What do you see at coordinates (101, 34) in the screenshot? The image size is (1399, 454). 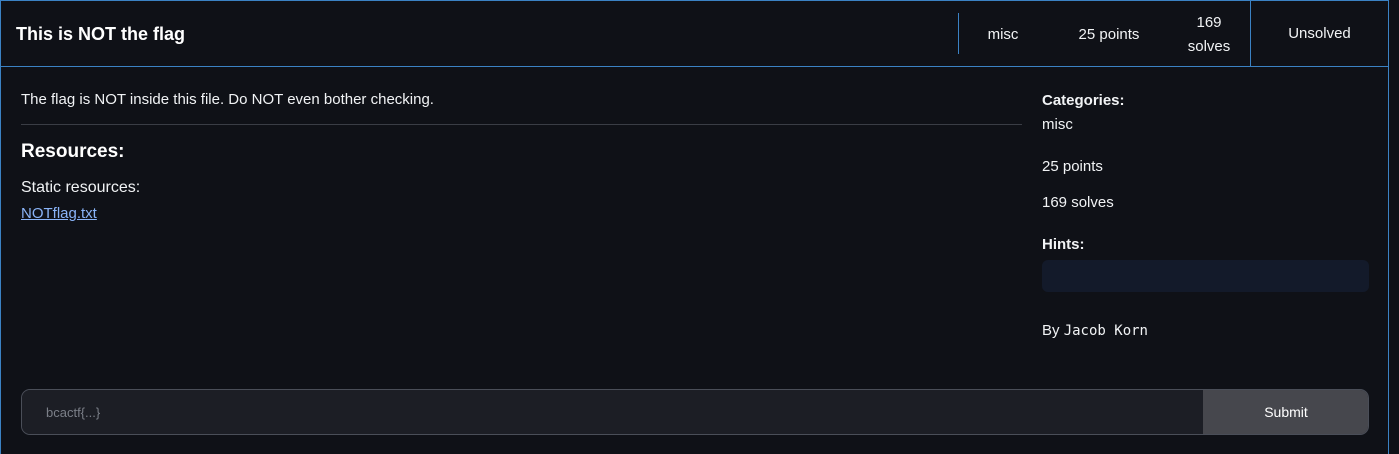 I see `challenge-title: This is NOT the flag` at bounding box center [101, 34].